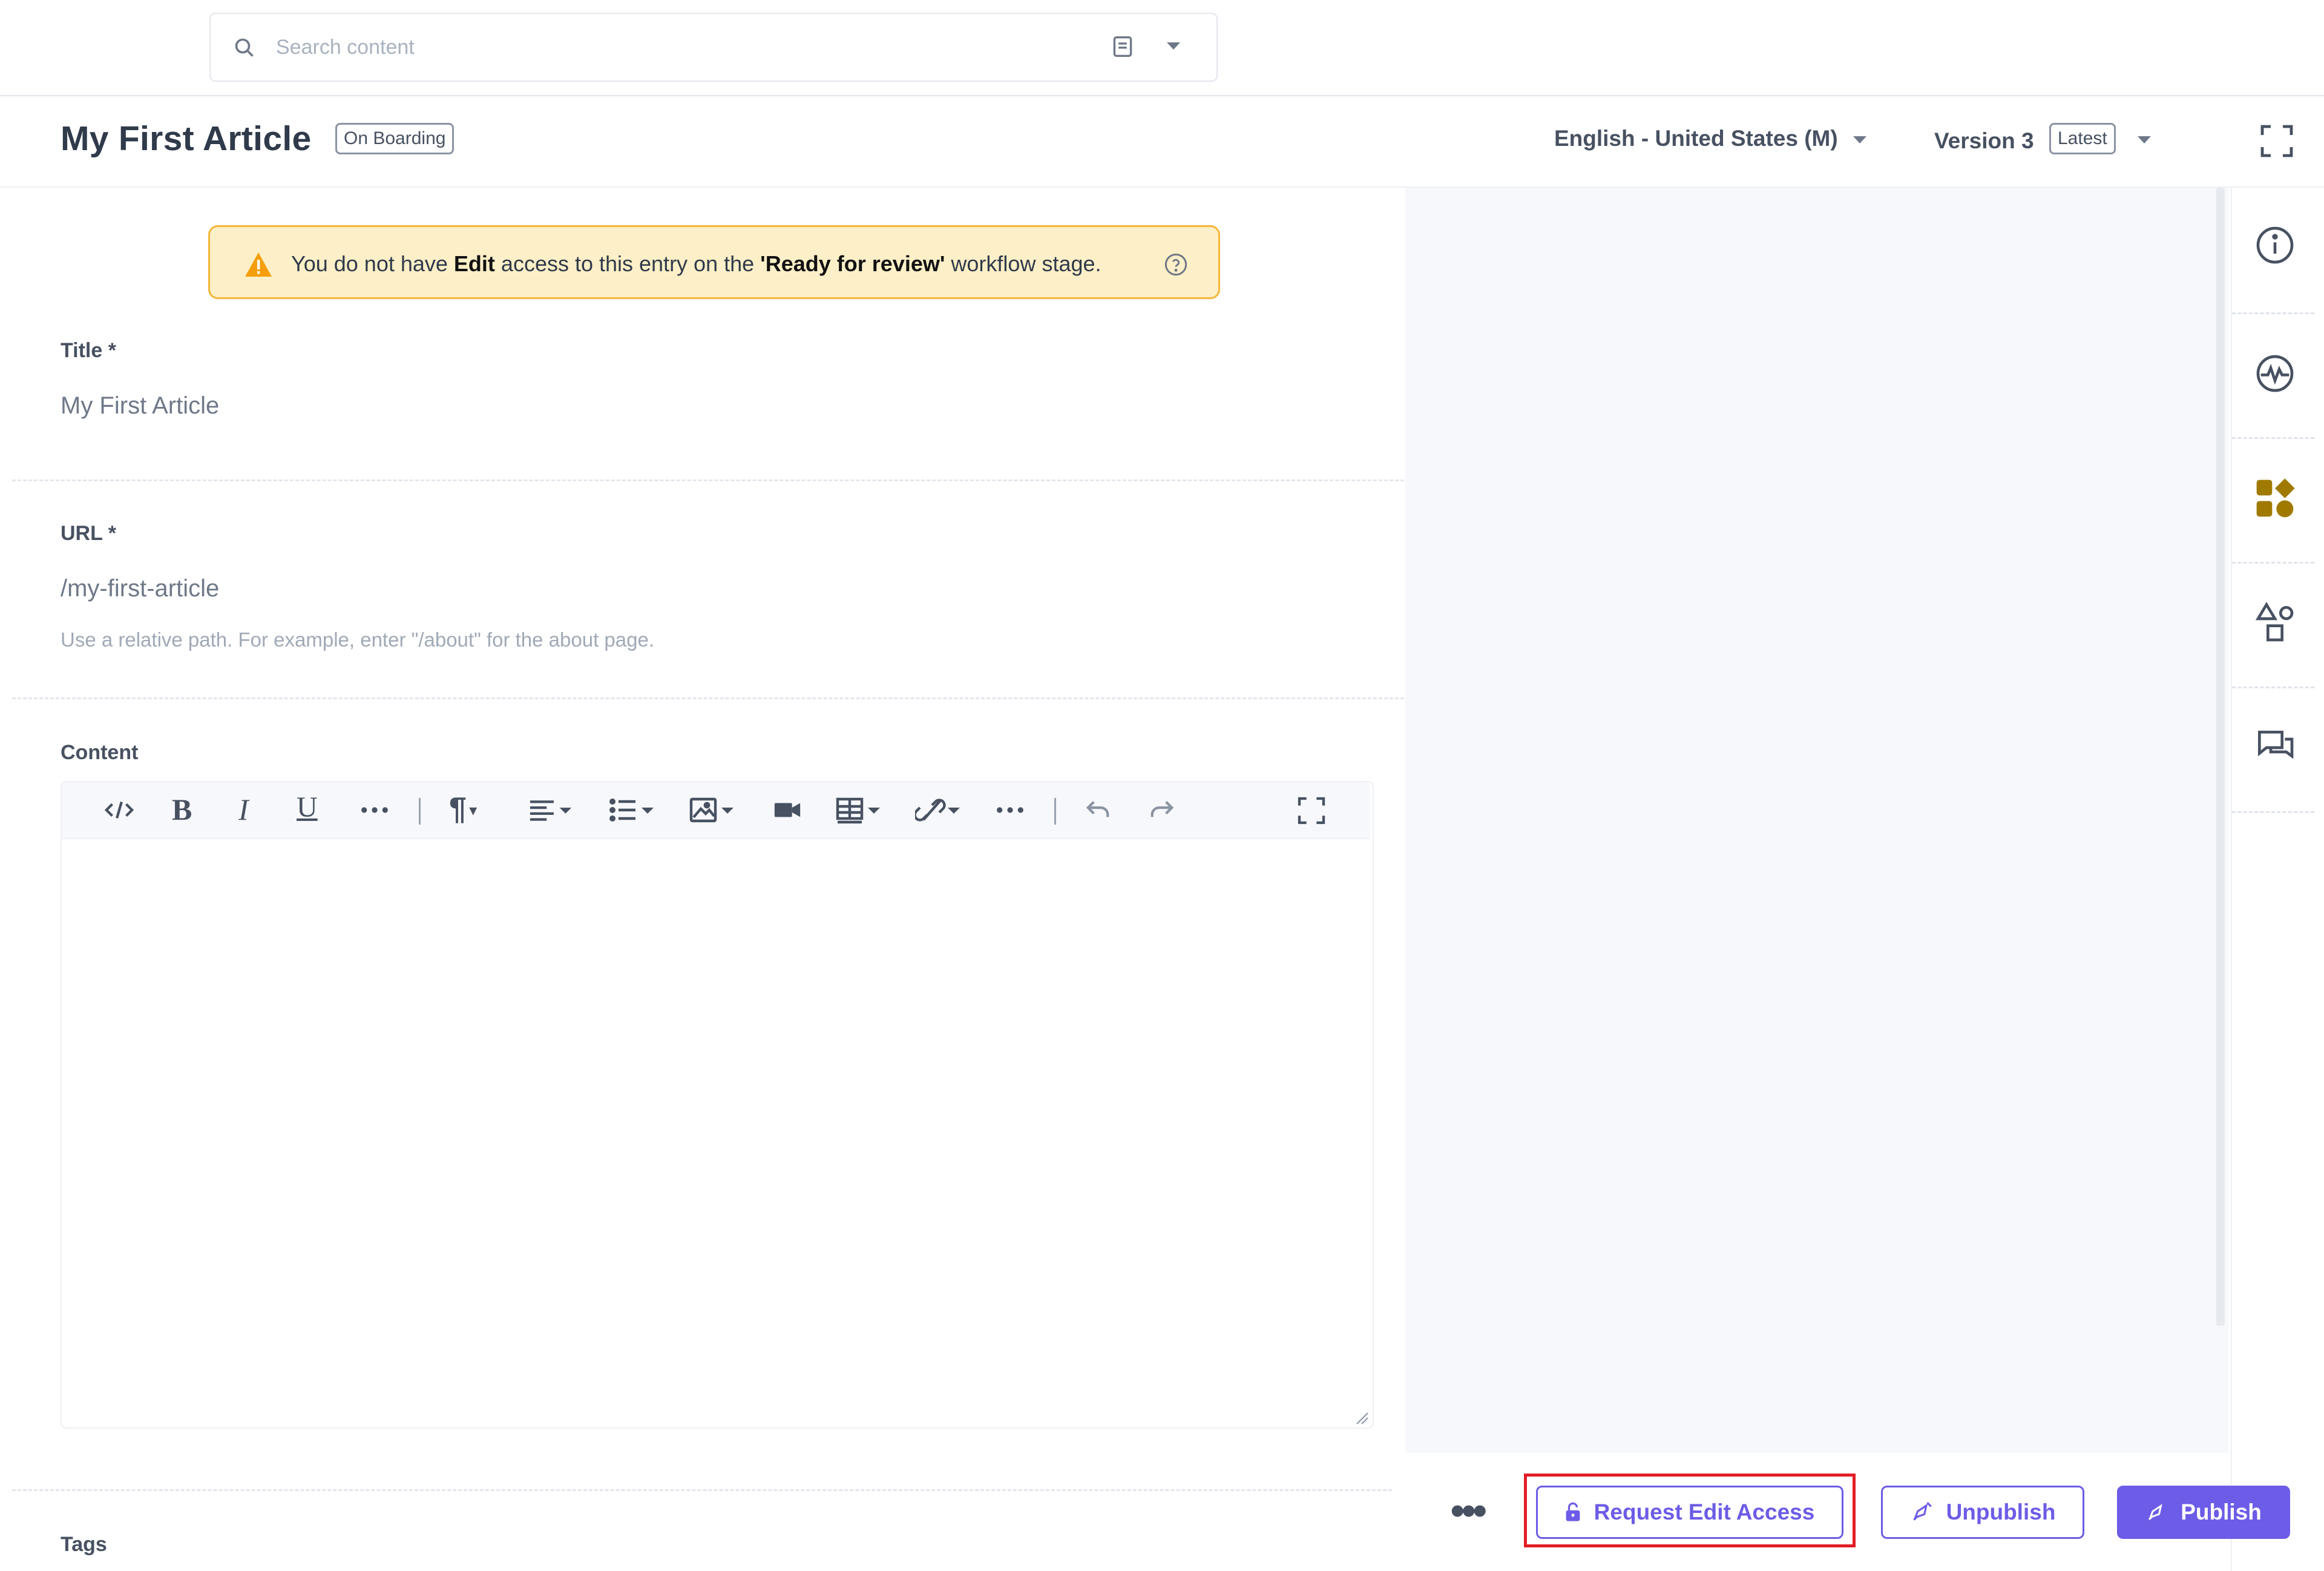 Image resolution: width=2324 pixels, height=1571 pixels. What do you see at coordinates (395, 139) in the screenshot?
I see `content-type-badge: On Boarding` at bounding box center [395, 139].